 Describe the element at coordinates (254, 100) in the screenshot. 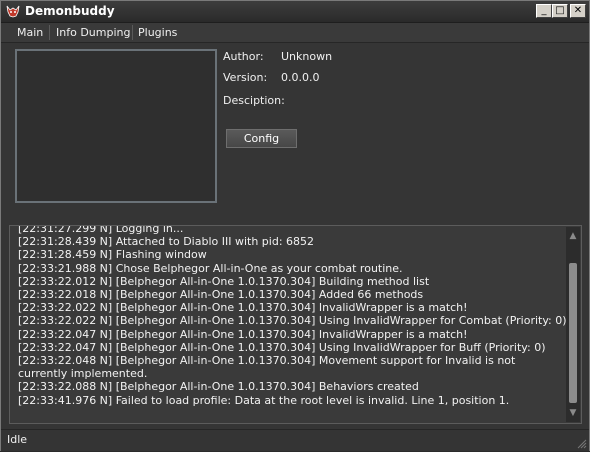

I see `description-label: Desciption:` at that location.